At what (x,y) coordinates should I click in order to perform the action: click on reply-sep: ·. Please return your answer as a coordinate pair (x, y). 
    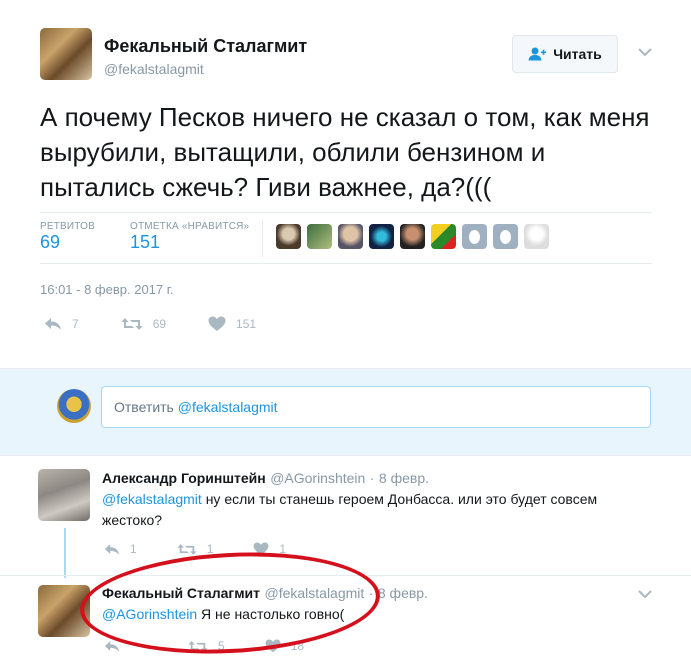
    Looking at the image, I should click on (372, 478).